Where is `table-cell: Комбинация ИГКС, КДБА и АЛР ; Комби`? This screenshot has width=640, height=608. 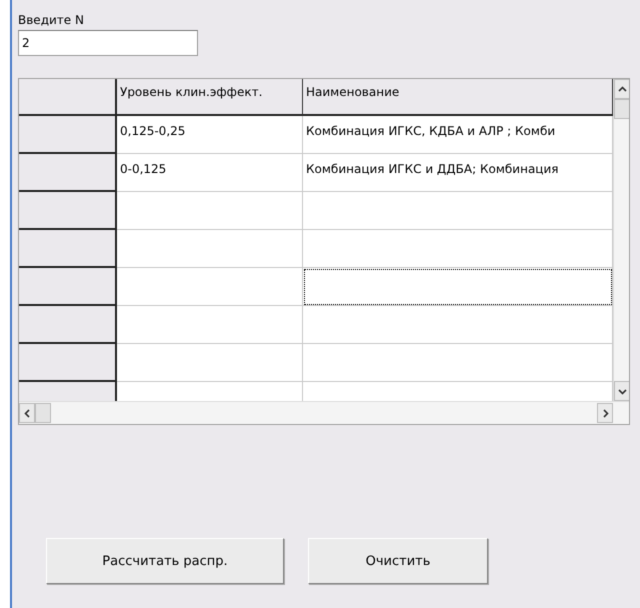 table-cell: Комбинация ИГКС, КДБА и АЛР ; Комби is located at coordinates (458, 135).